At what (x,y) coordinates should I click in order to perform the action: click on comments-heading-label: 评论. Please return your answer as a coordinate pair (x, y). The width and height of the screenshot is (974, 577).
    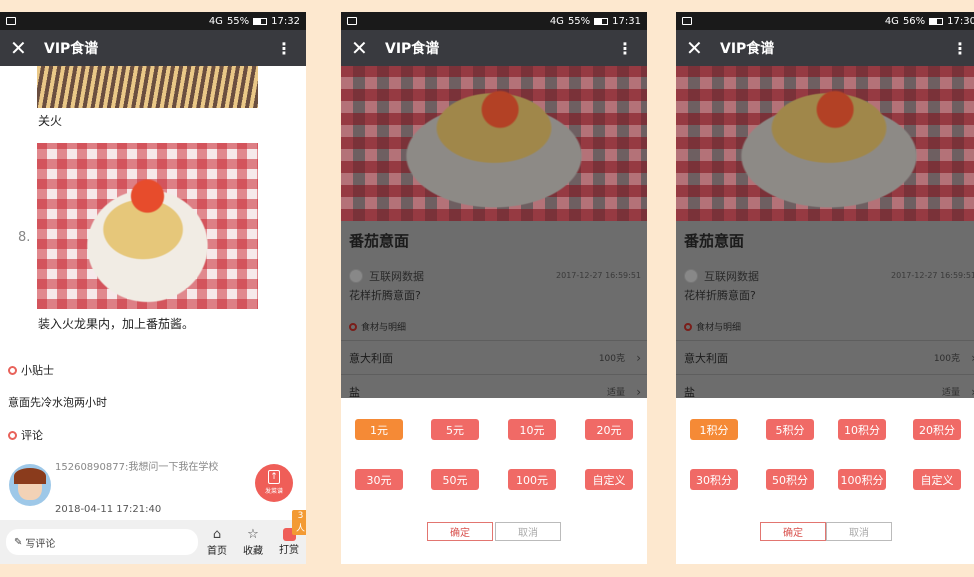
    Looking at the image, I should click on (32, 435).